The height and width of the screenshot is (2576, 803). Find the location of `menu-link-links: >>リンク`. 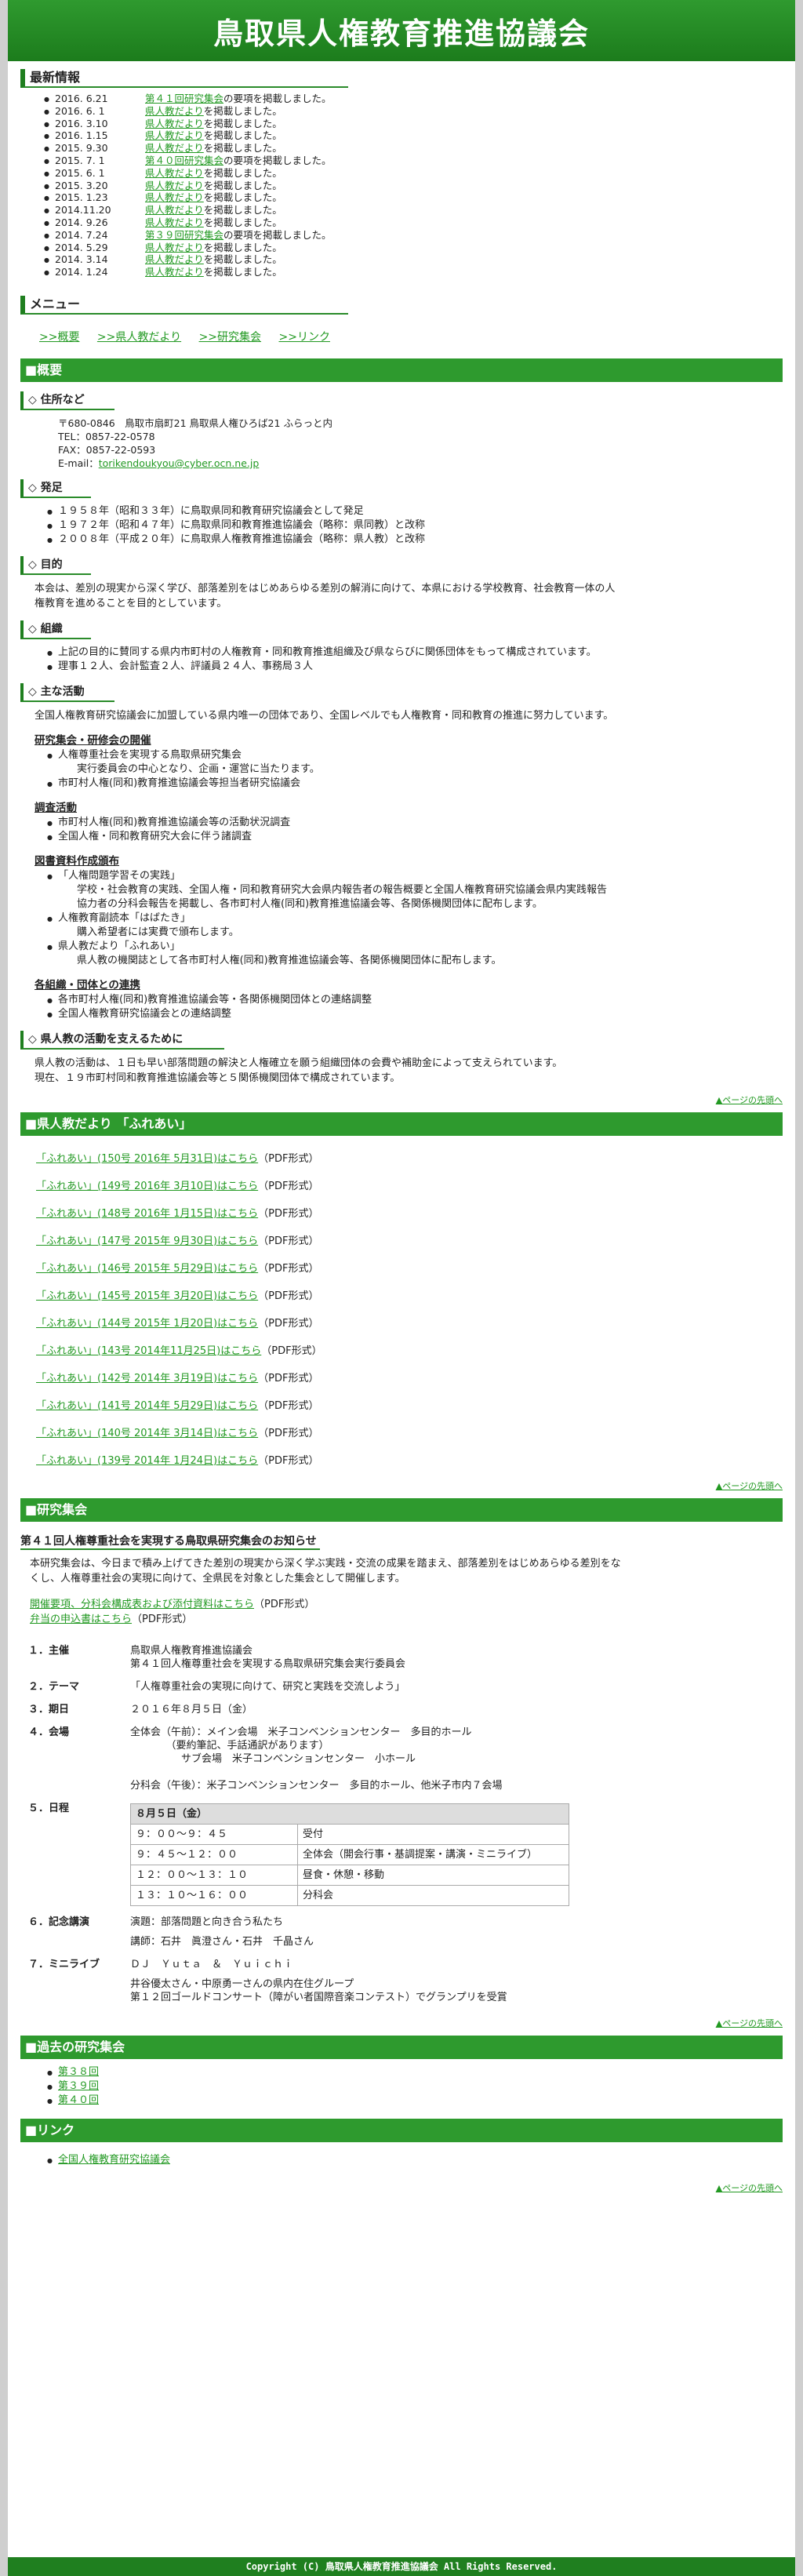

menu-link-links: >>リンク is located at coordinates (303, 337).